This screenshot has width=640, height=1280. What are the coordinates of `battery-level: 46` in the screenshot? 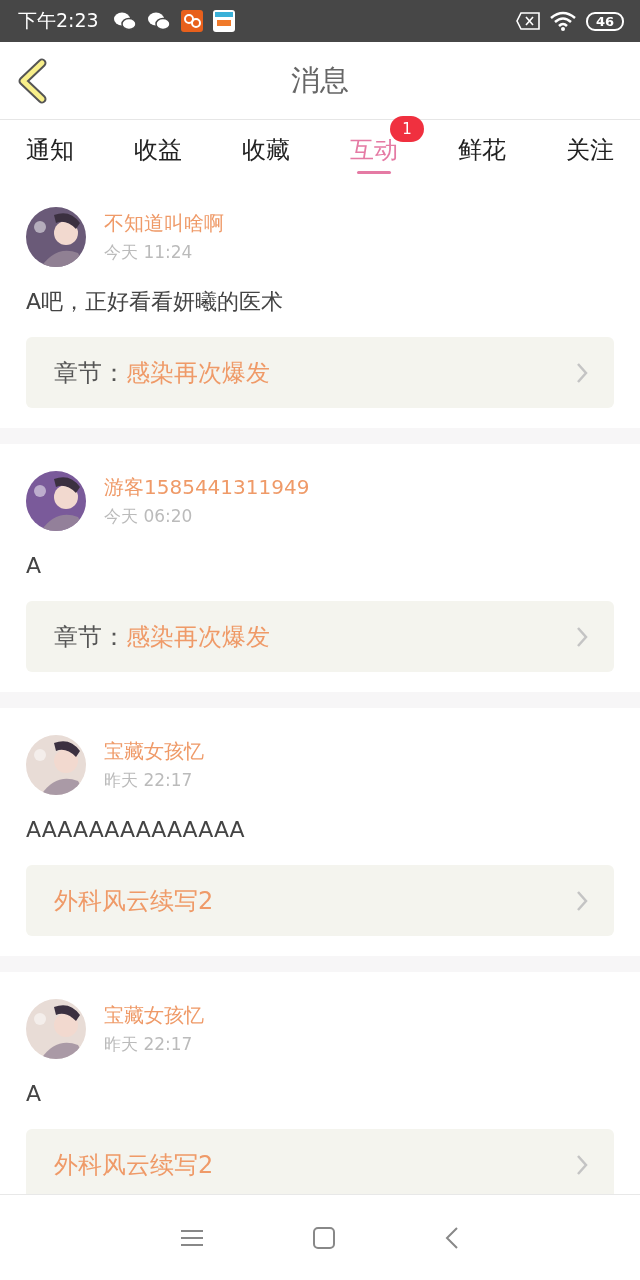 It's located at (604, 21).